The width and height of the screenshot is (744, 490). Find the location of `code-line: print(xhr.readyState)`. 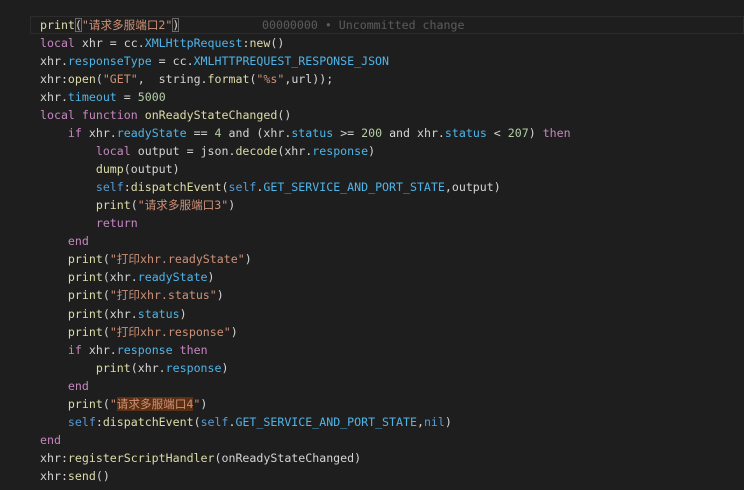

code-line: print(xhr.readyState) is located at coordinates (372, 277).